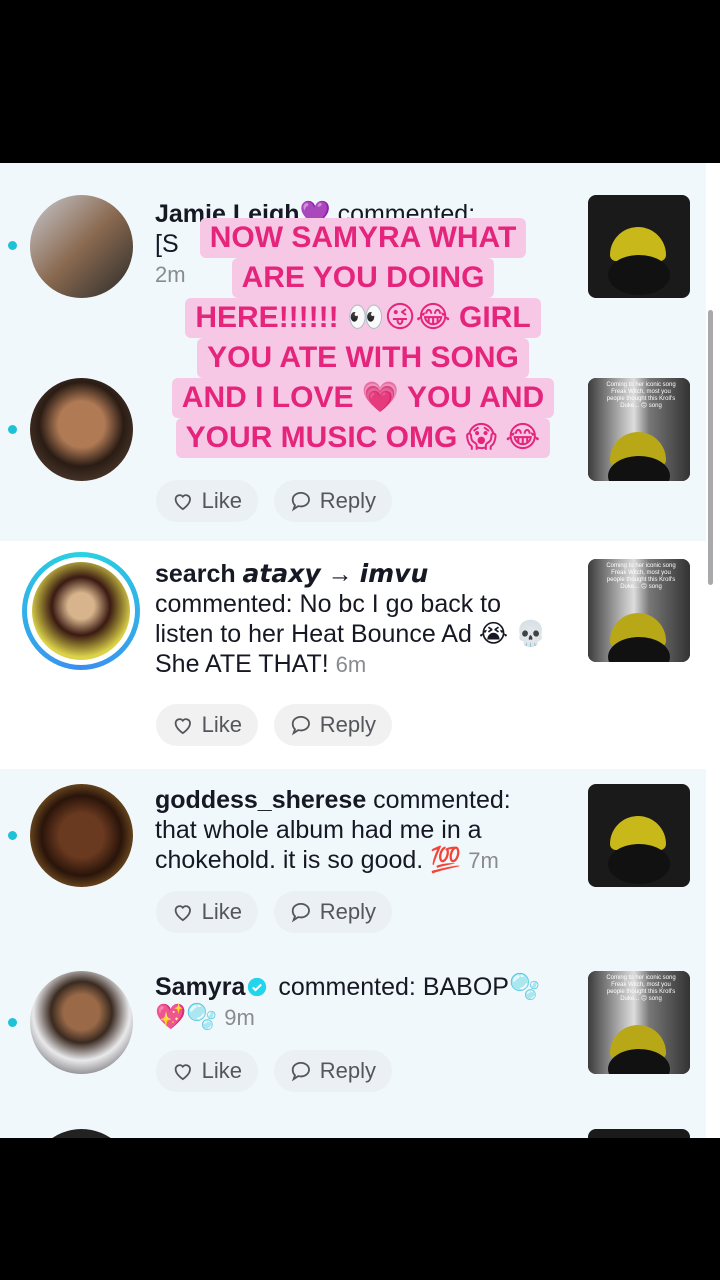 Image resolution: width=720 pixels, height=1280 pixels. Describe the element at coordinates (710, 447) in the screenshot. I see `scrollbar` at that location.